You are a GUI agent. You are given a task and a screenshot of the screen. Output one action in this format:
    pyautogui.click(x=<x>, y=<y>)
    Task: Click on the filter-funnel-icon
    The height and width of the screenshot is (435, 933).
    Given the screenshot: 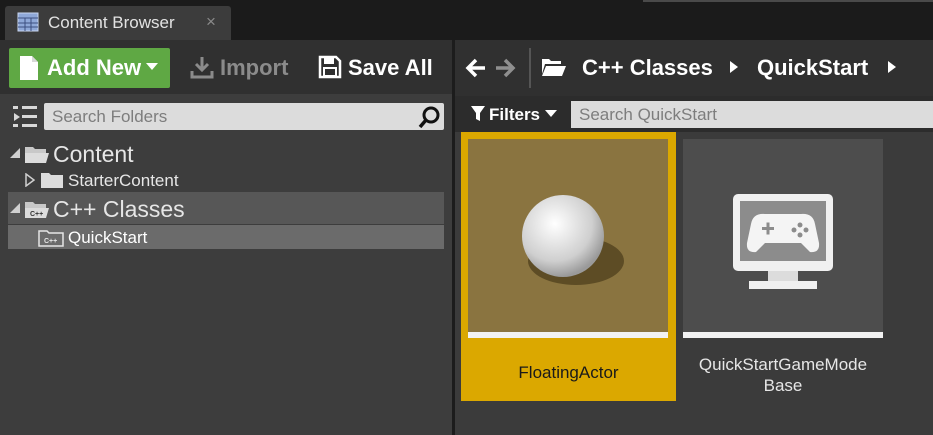 What is the action you would take?
    pyautogui.click(x=478, y=113)
    